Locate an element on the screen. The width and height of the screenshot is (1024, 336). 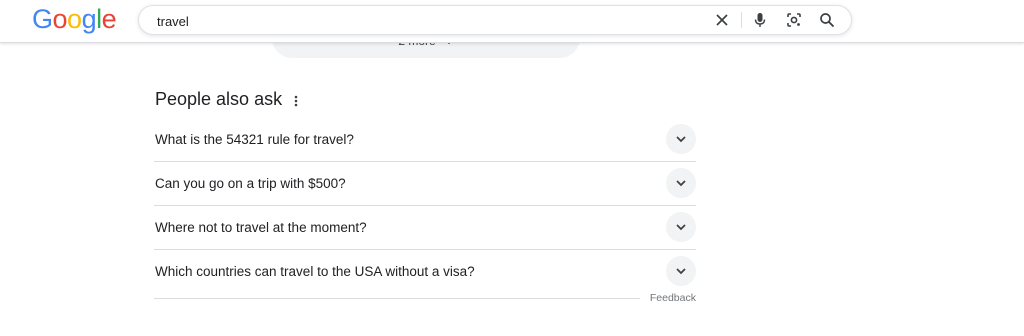
paa-question: Can you go on a trip with $500? is located at coordinates (425, 184).